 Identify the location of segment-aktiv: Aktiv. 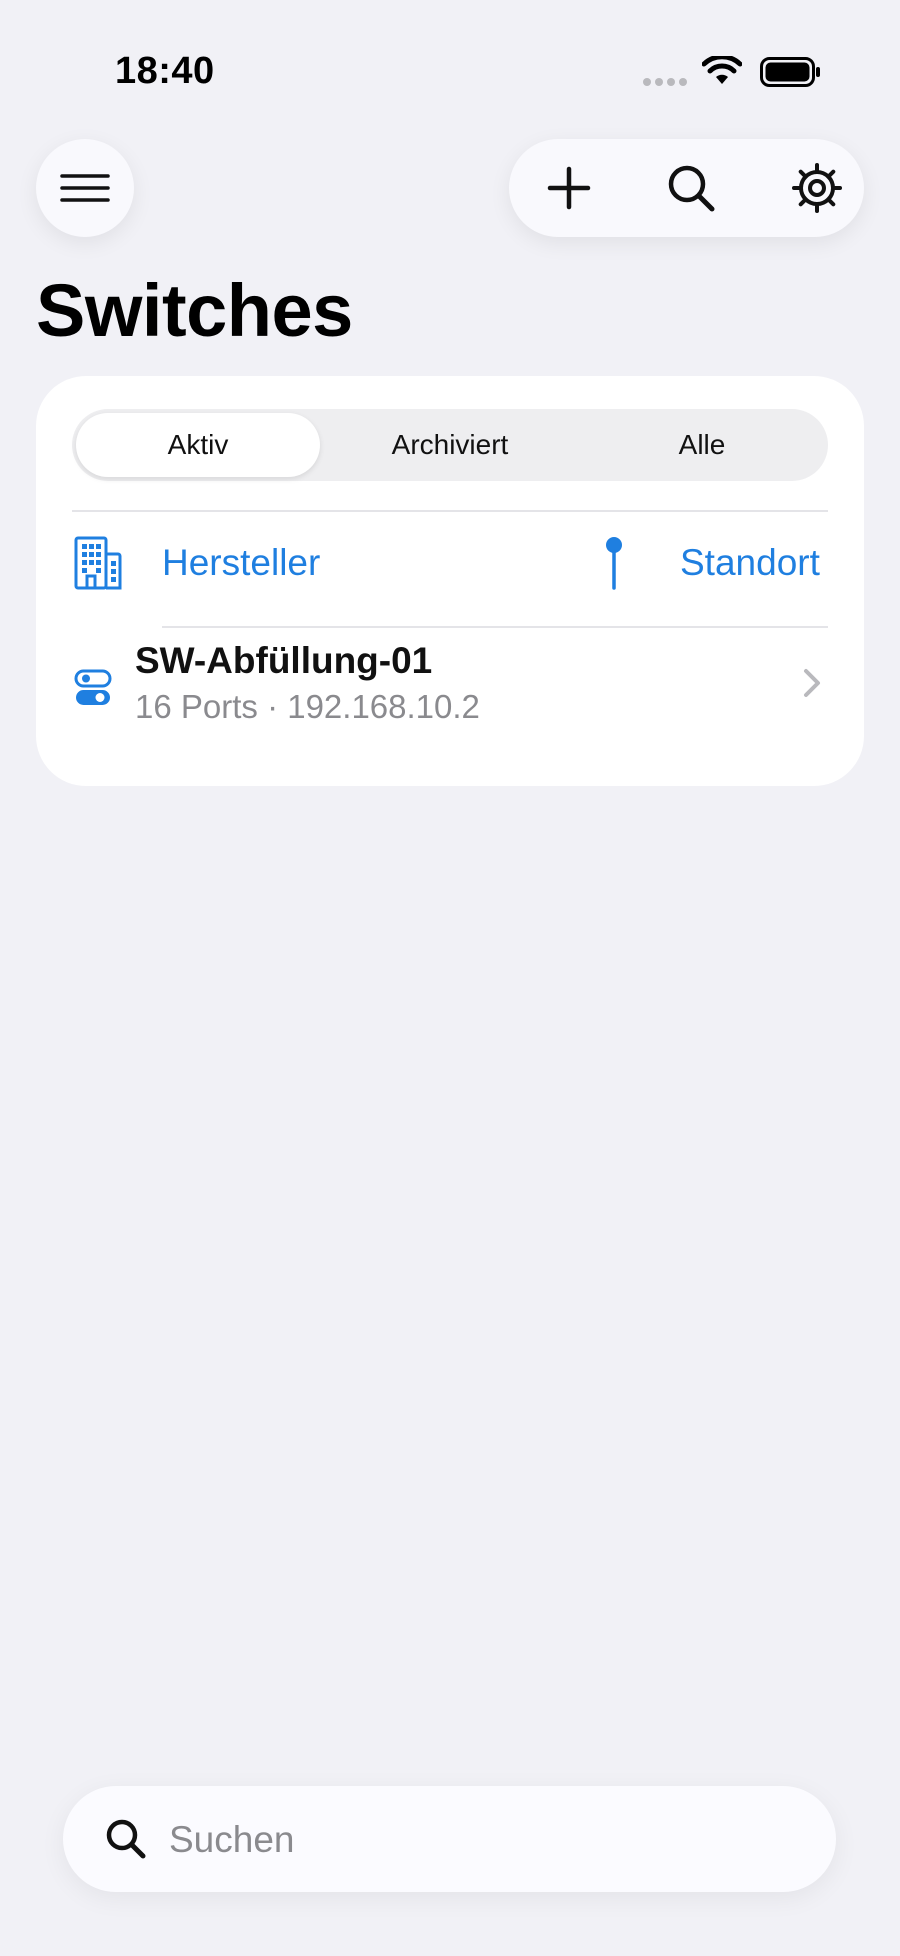
(198, 445).